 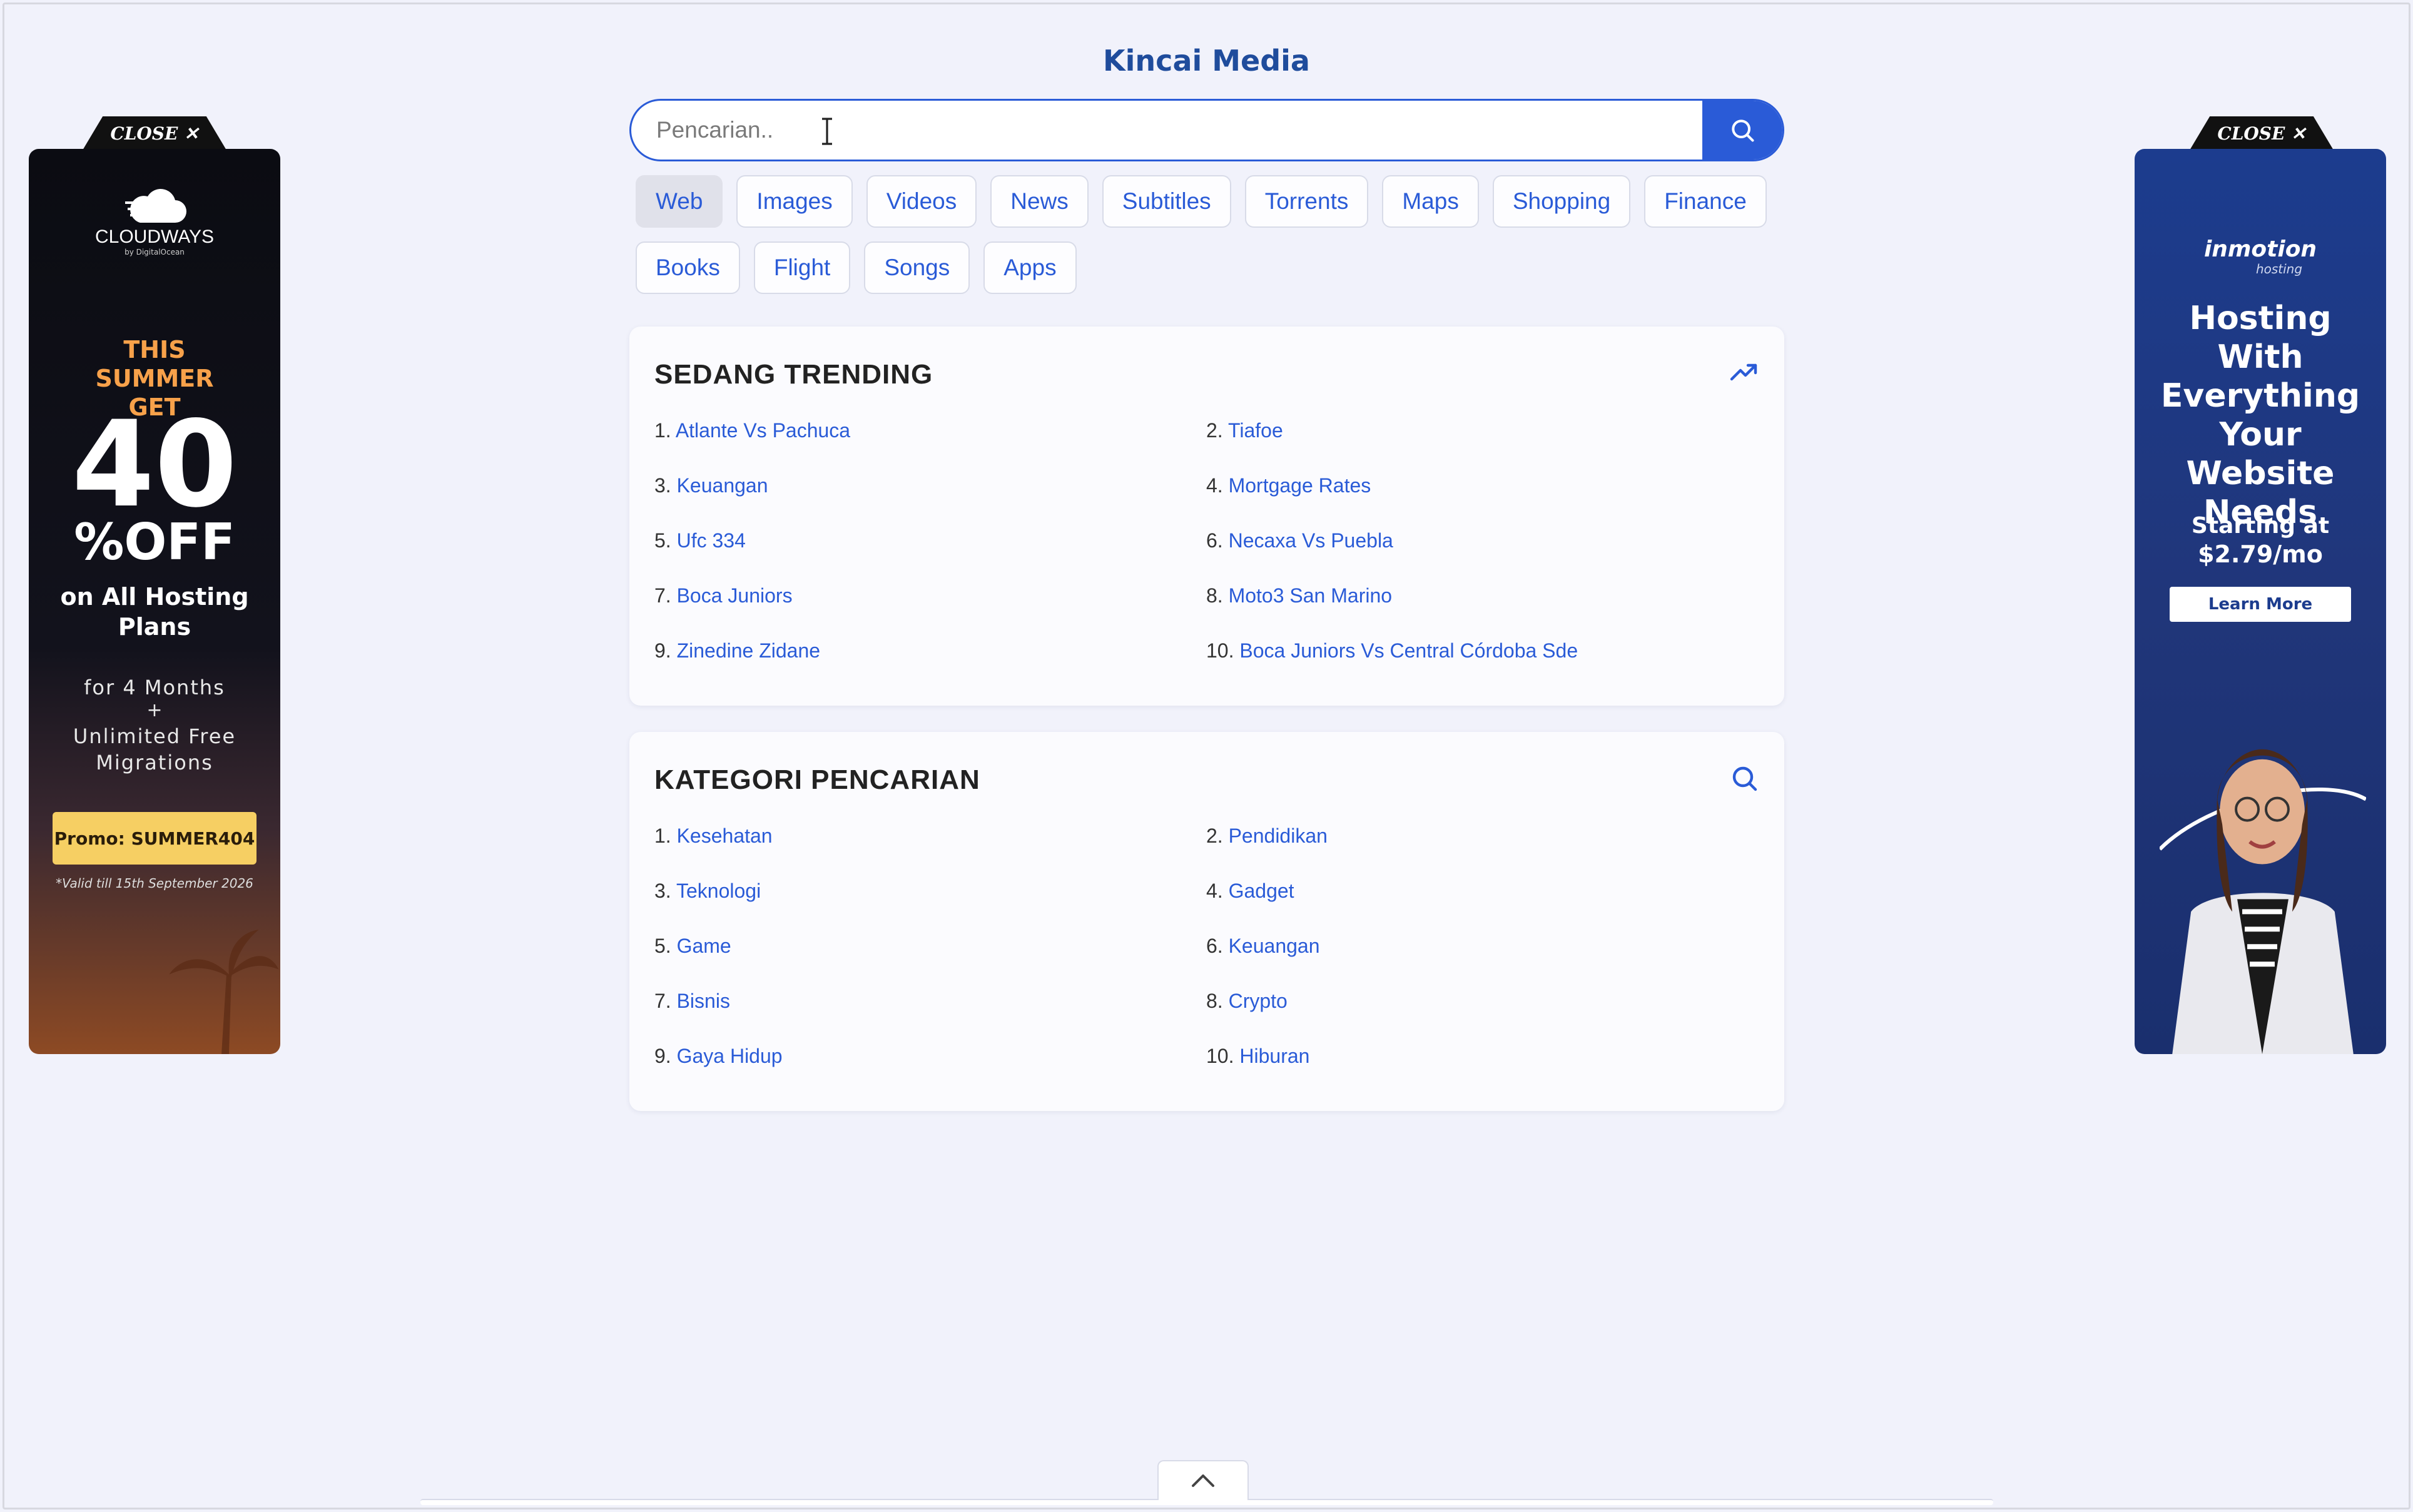 What do you see at coordinates (2279, 269) in the screenshot?
I see `ad-brand-sub: hosting` at bounding box center [2279, 269].